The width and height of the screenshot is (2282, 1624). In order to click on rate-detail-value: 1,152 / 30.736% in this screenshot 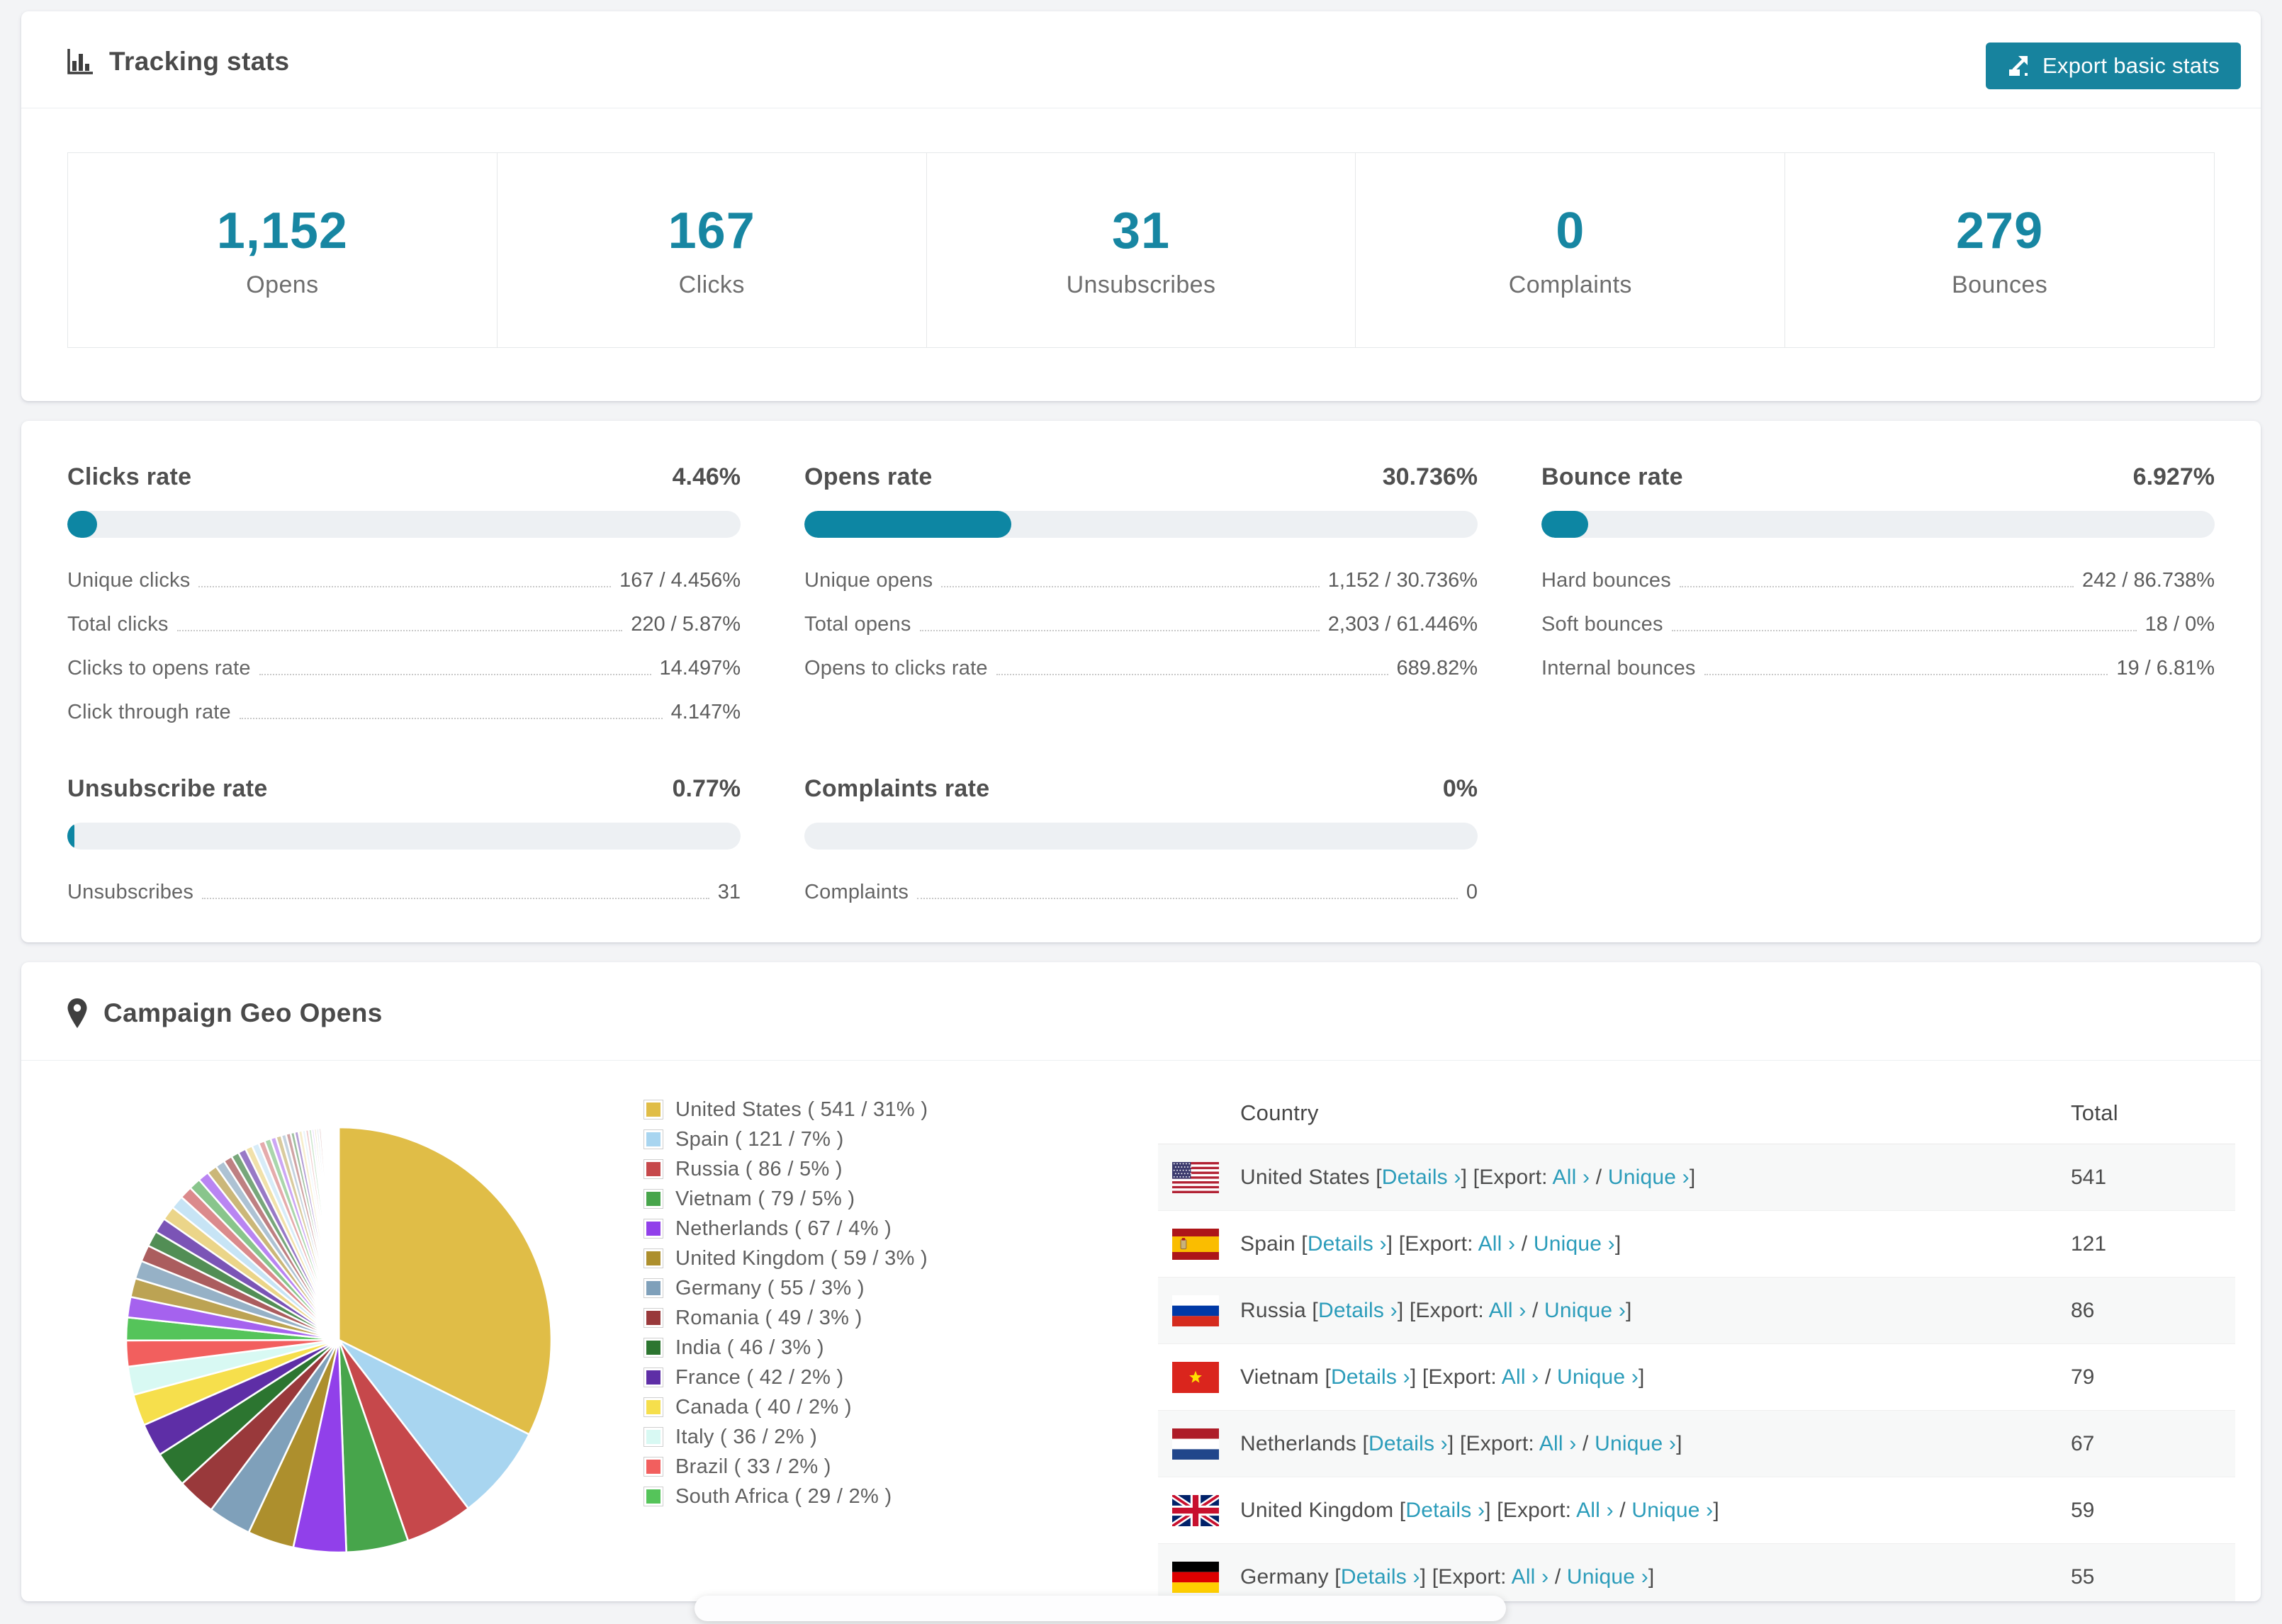, I will do `click(1402, 581)`.